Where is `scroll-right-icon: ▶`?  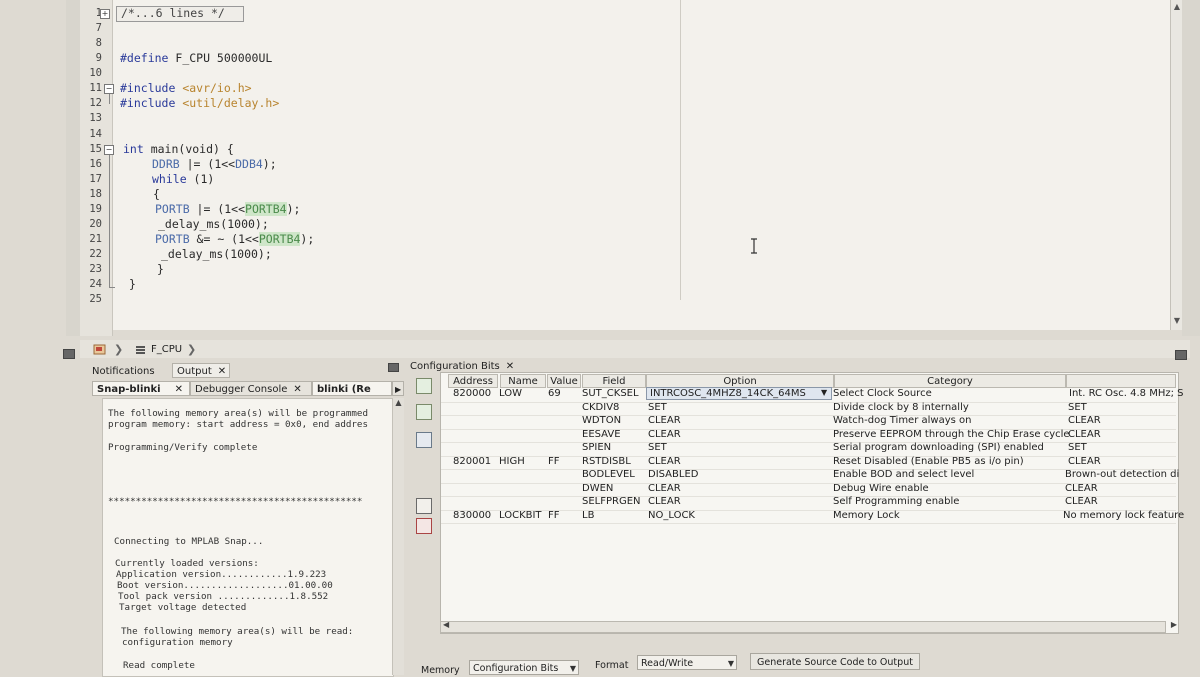
scroll-right-icon: ▶ is located at coordinates (1174, 624).